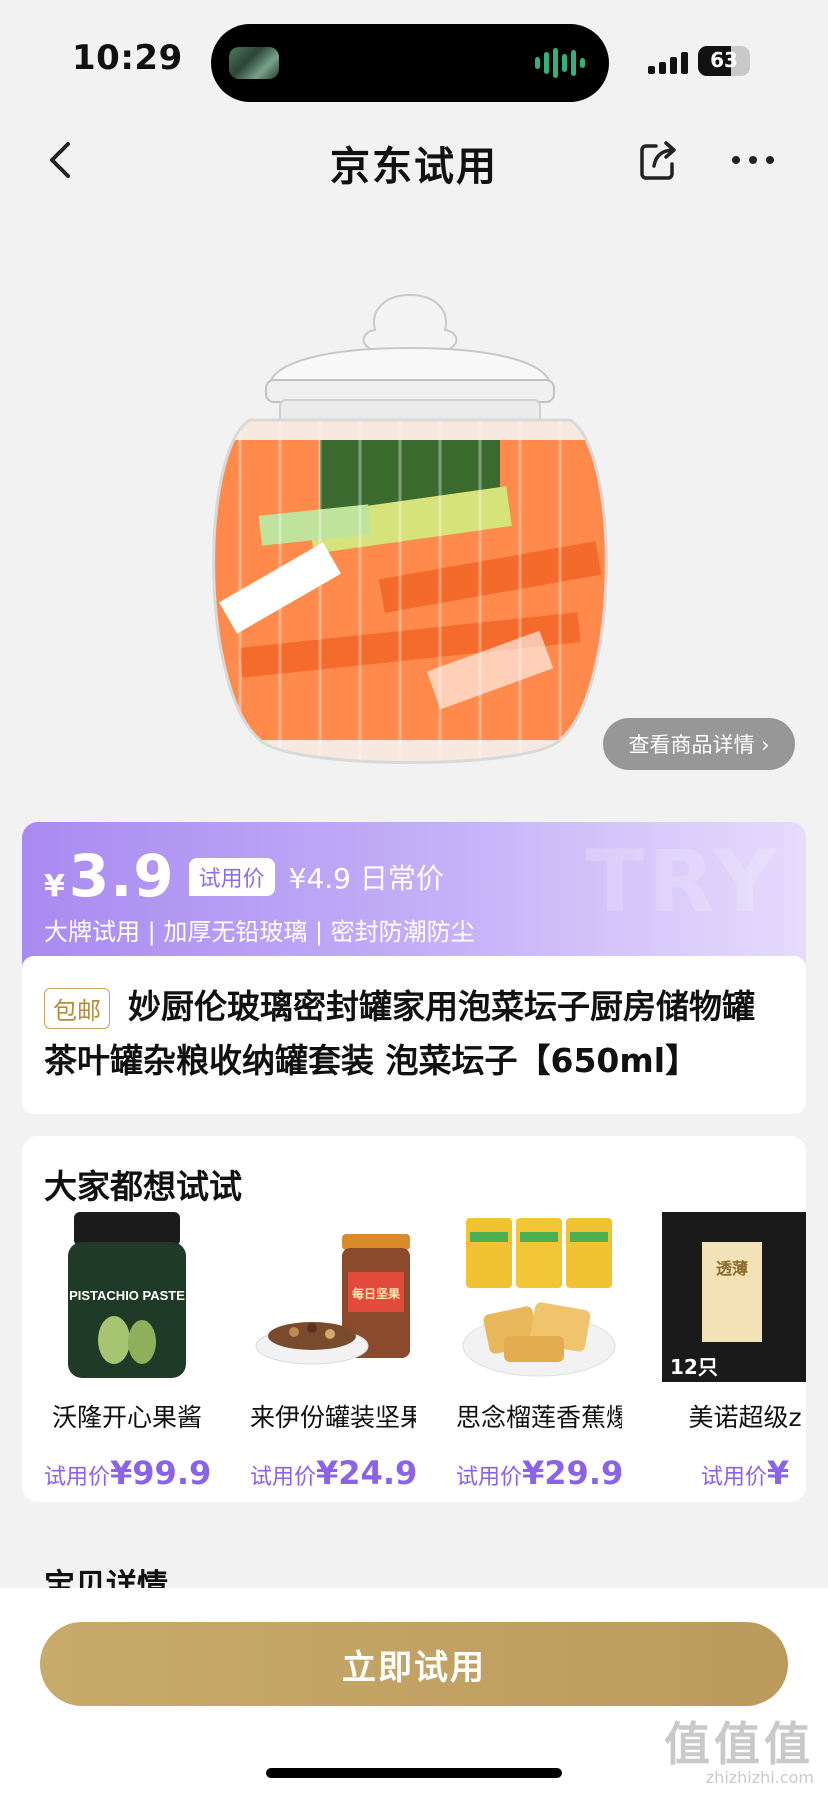 Image resolution: width=828 pixels, height=1796 pixels. I want to click on more-options-icon, so click(753, 160).